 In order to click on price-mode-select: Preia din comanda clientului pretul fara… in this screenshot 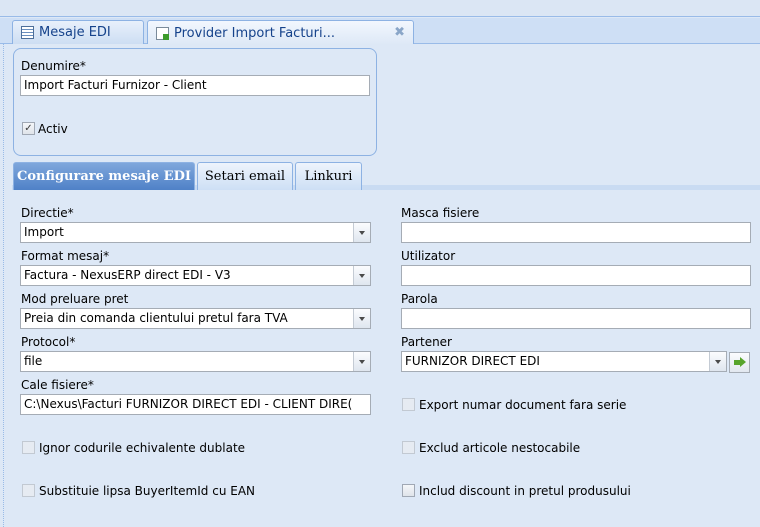, I will do `click(195, 318)`.